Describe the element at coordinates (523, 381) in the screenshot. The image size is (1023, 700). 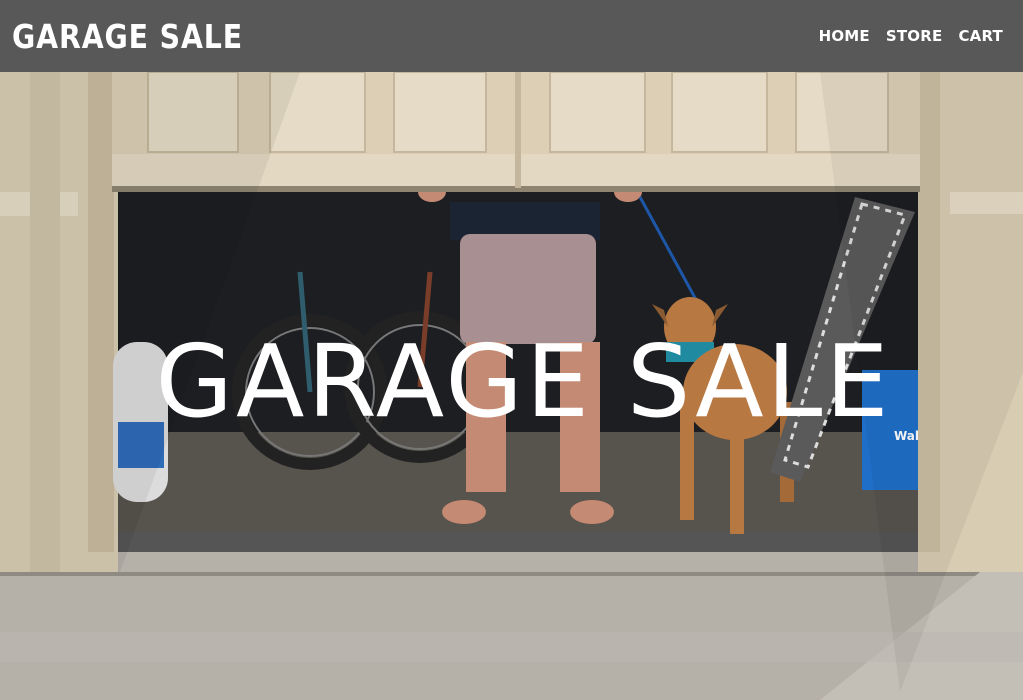
I see `hero-title: GARAGE SALE` at that location.